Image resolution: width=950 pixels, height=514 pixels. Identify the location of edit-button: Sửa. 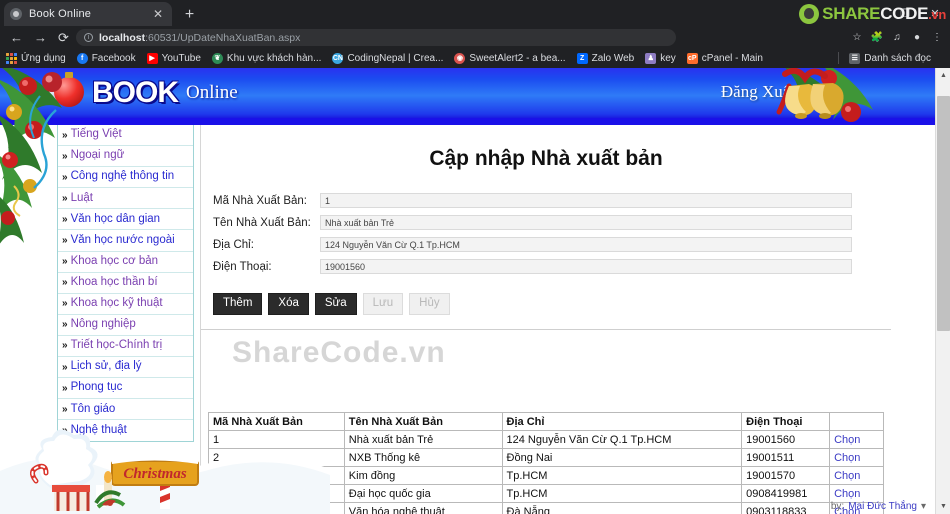
(335, 304).